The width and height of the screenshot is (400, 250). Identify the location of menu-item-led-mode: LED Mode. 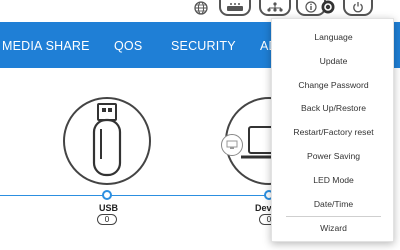
(333, 180).